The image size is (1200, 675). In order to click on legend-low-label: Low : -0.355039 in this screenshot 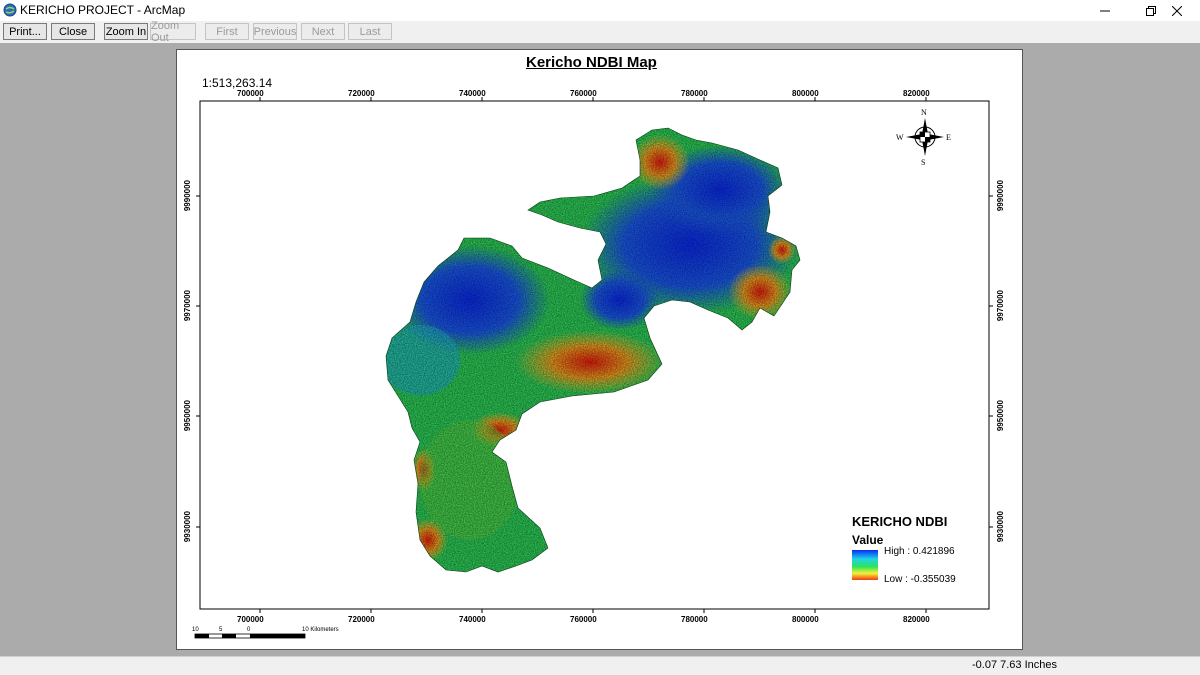, I will do `click(920, 579)`.